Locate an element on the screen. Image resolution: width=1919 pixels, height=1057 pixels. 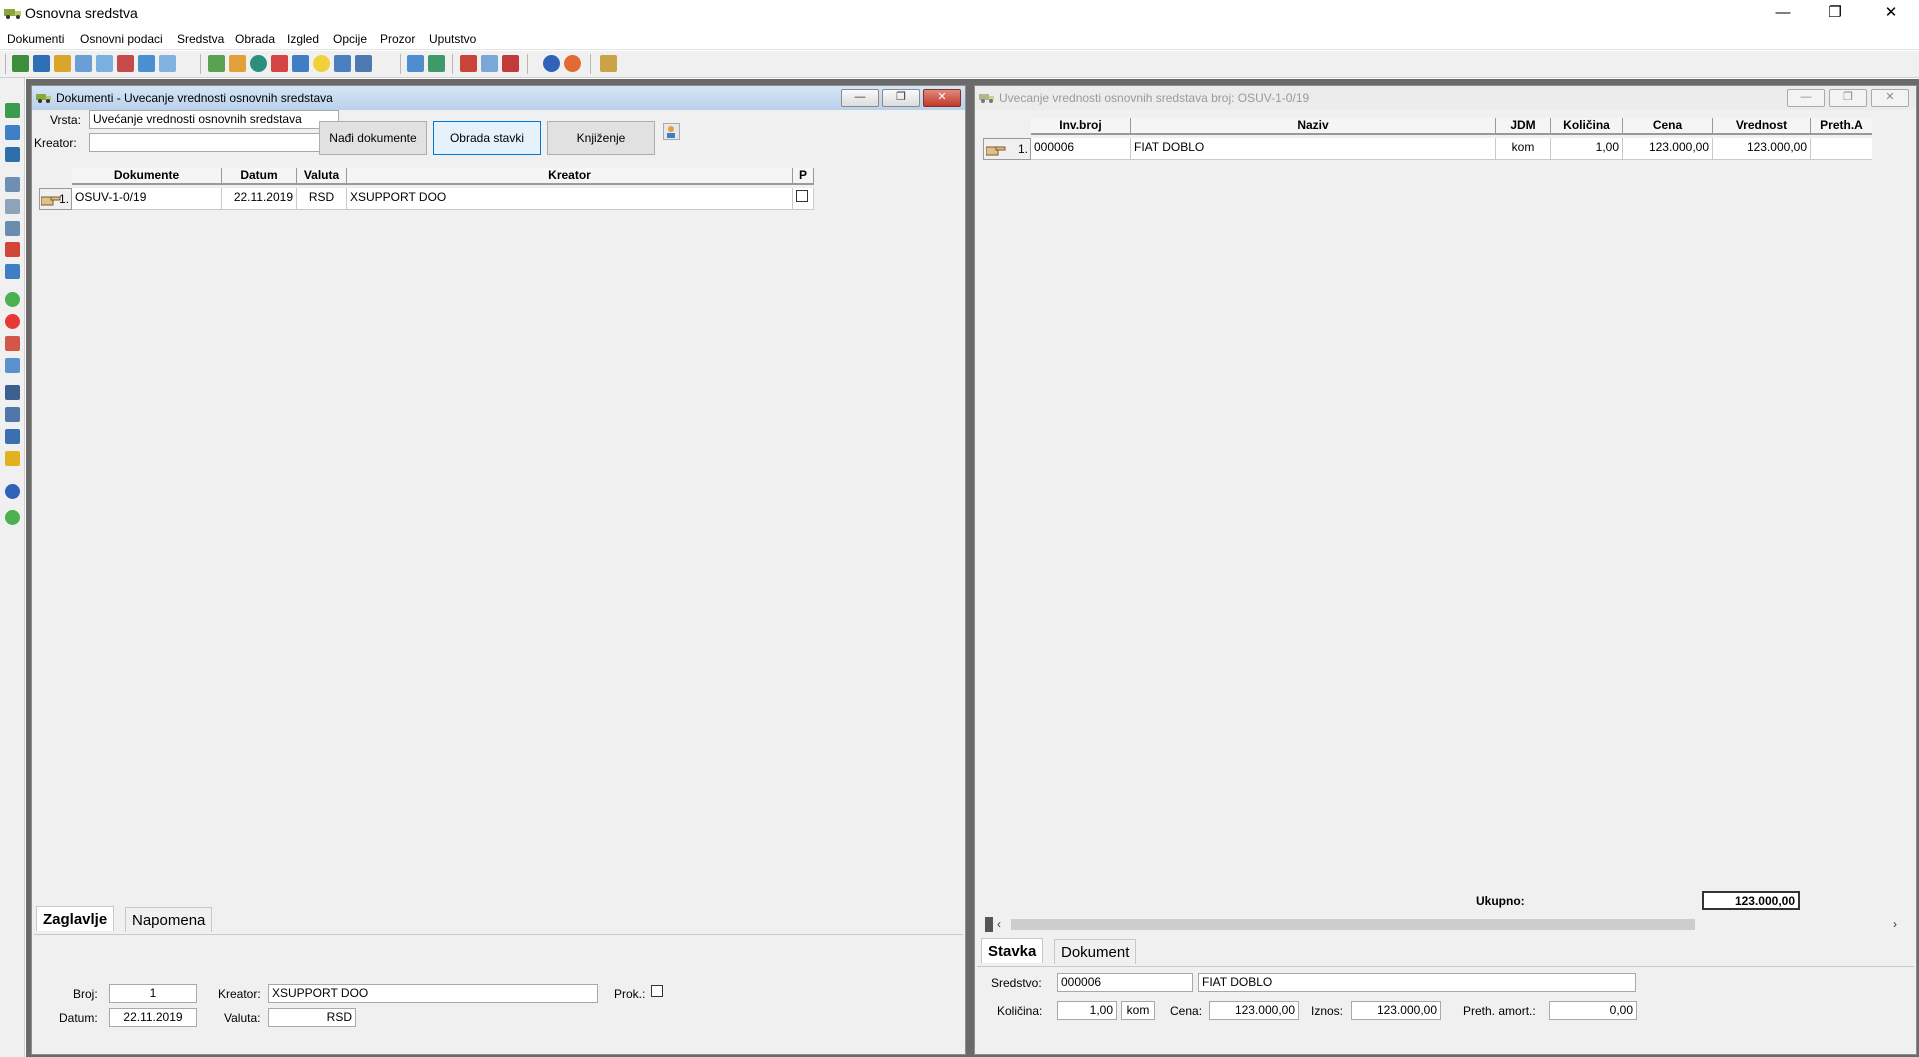
spreadsheet-icon is located at coordinates (436, 63).